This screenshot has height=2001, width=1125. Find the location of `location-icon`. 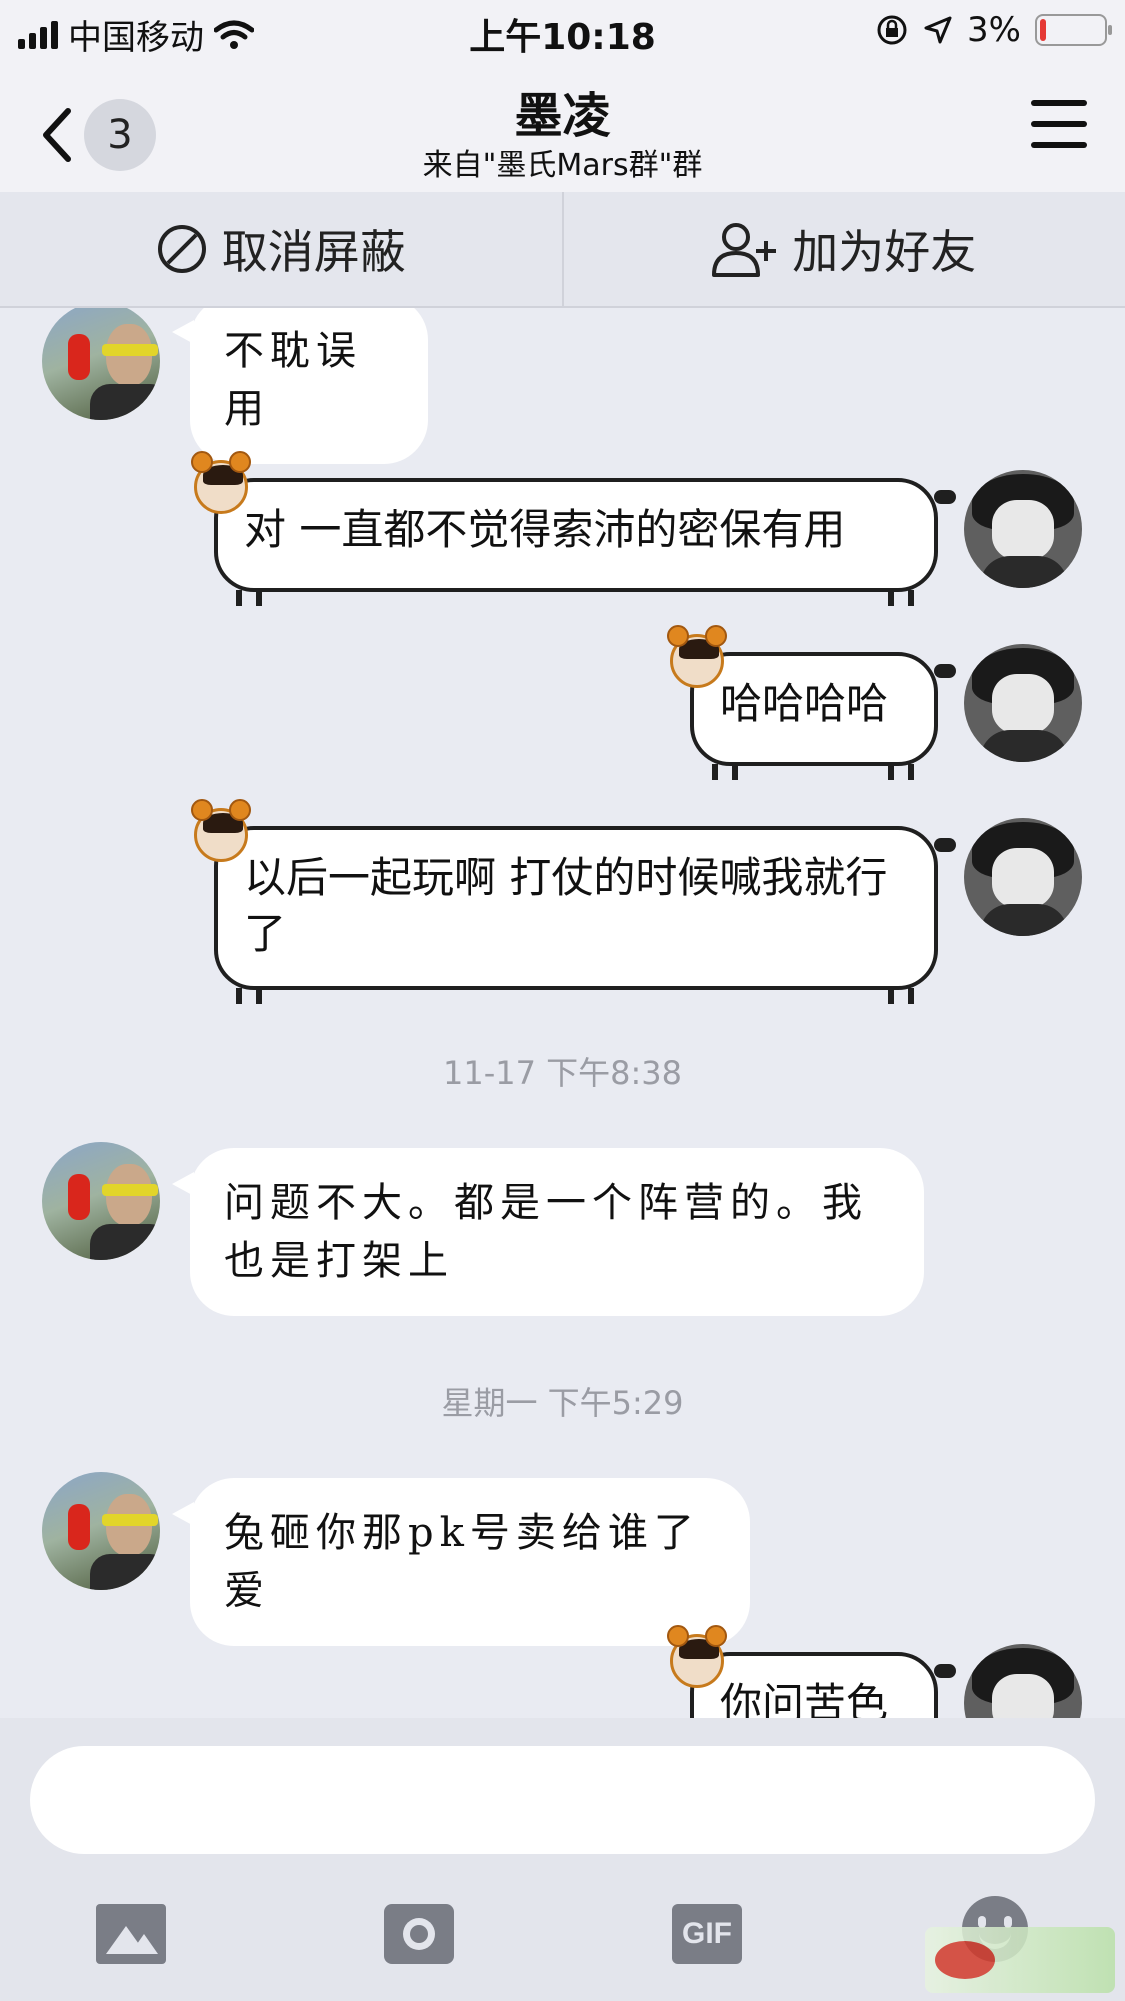

location-icon is located at coordinates (938, 30).